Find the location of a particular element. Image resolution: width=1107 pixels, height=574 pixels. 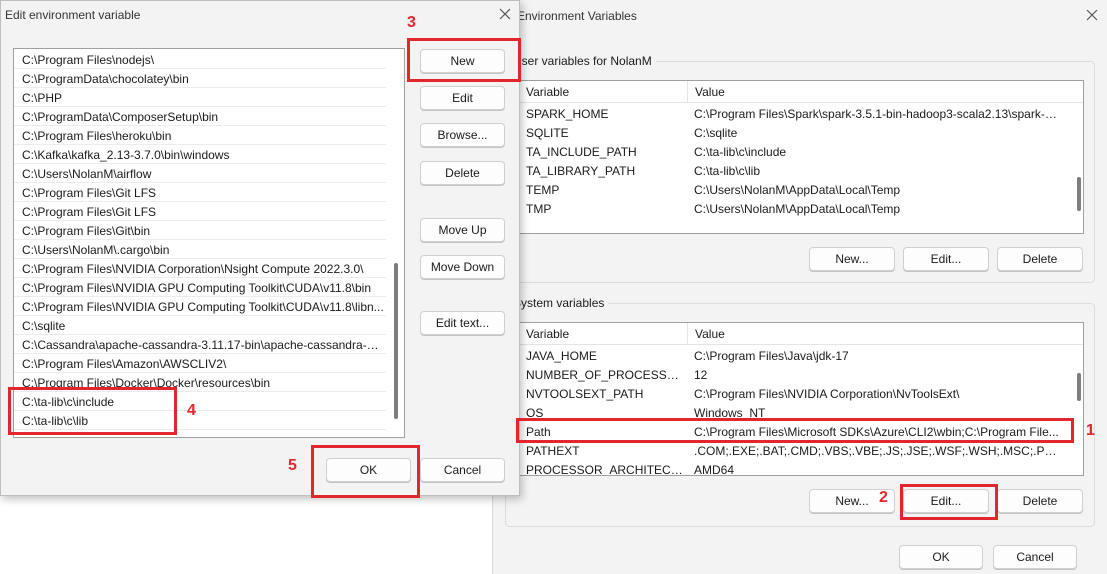

system-delete-button: Delete is located at coordinates (1040, 501).